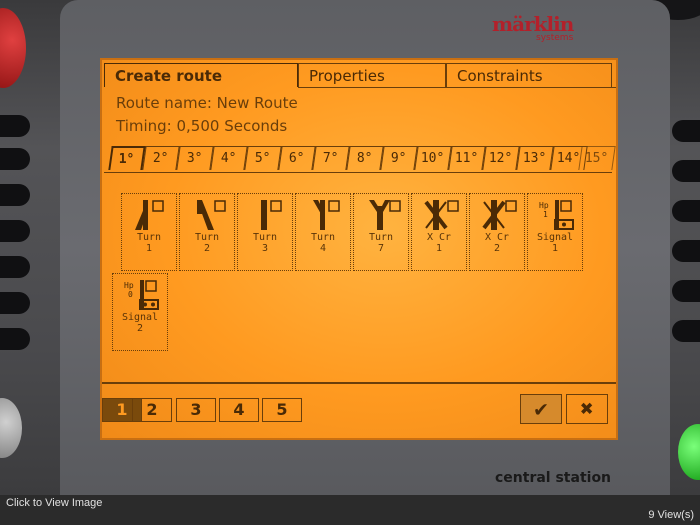 The image size is (700, 525). Describe the element at coordinates (372, 75) in the screenshot. I see `tab-properties: Properties` at that location.